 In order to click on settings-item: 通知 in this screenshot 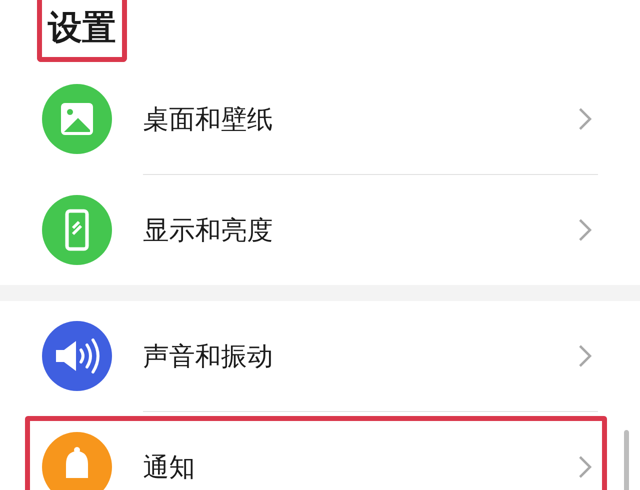, I will do `click(316, 453)`.